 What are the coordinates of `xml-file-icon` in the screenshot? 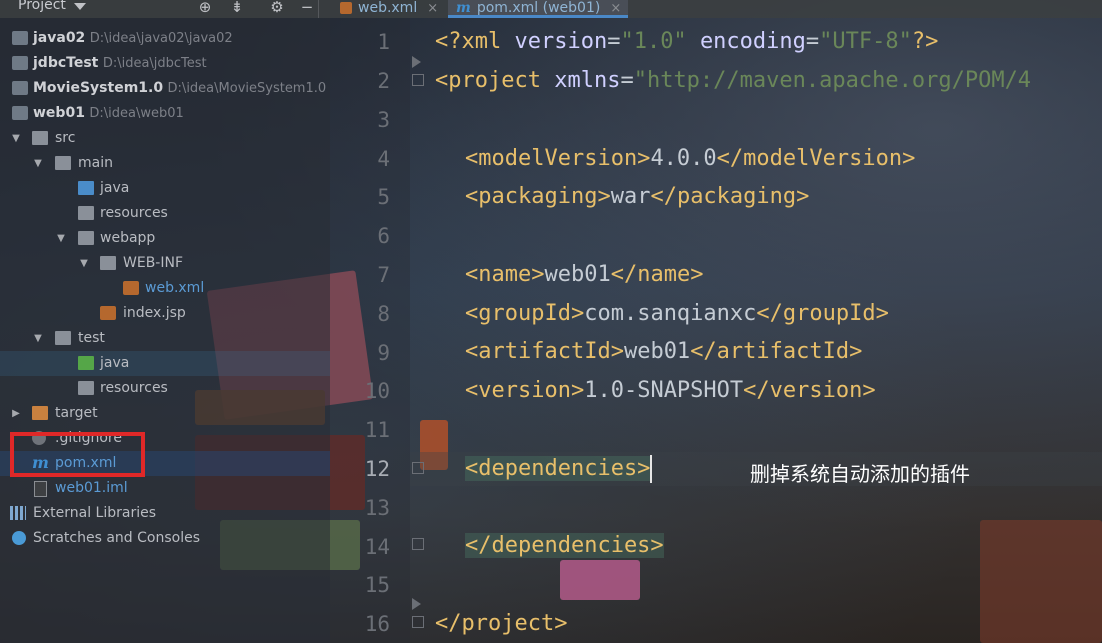 It's located at (346, 8).